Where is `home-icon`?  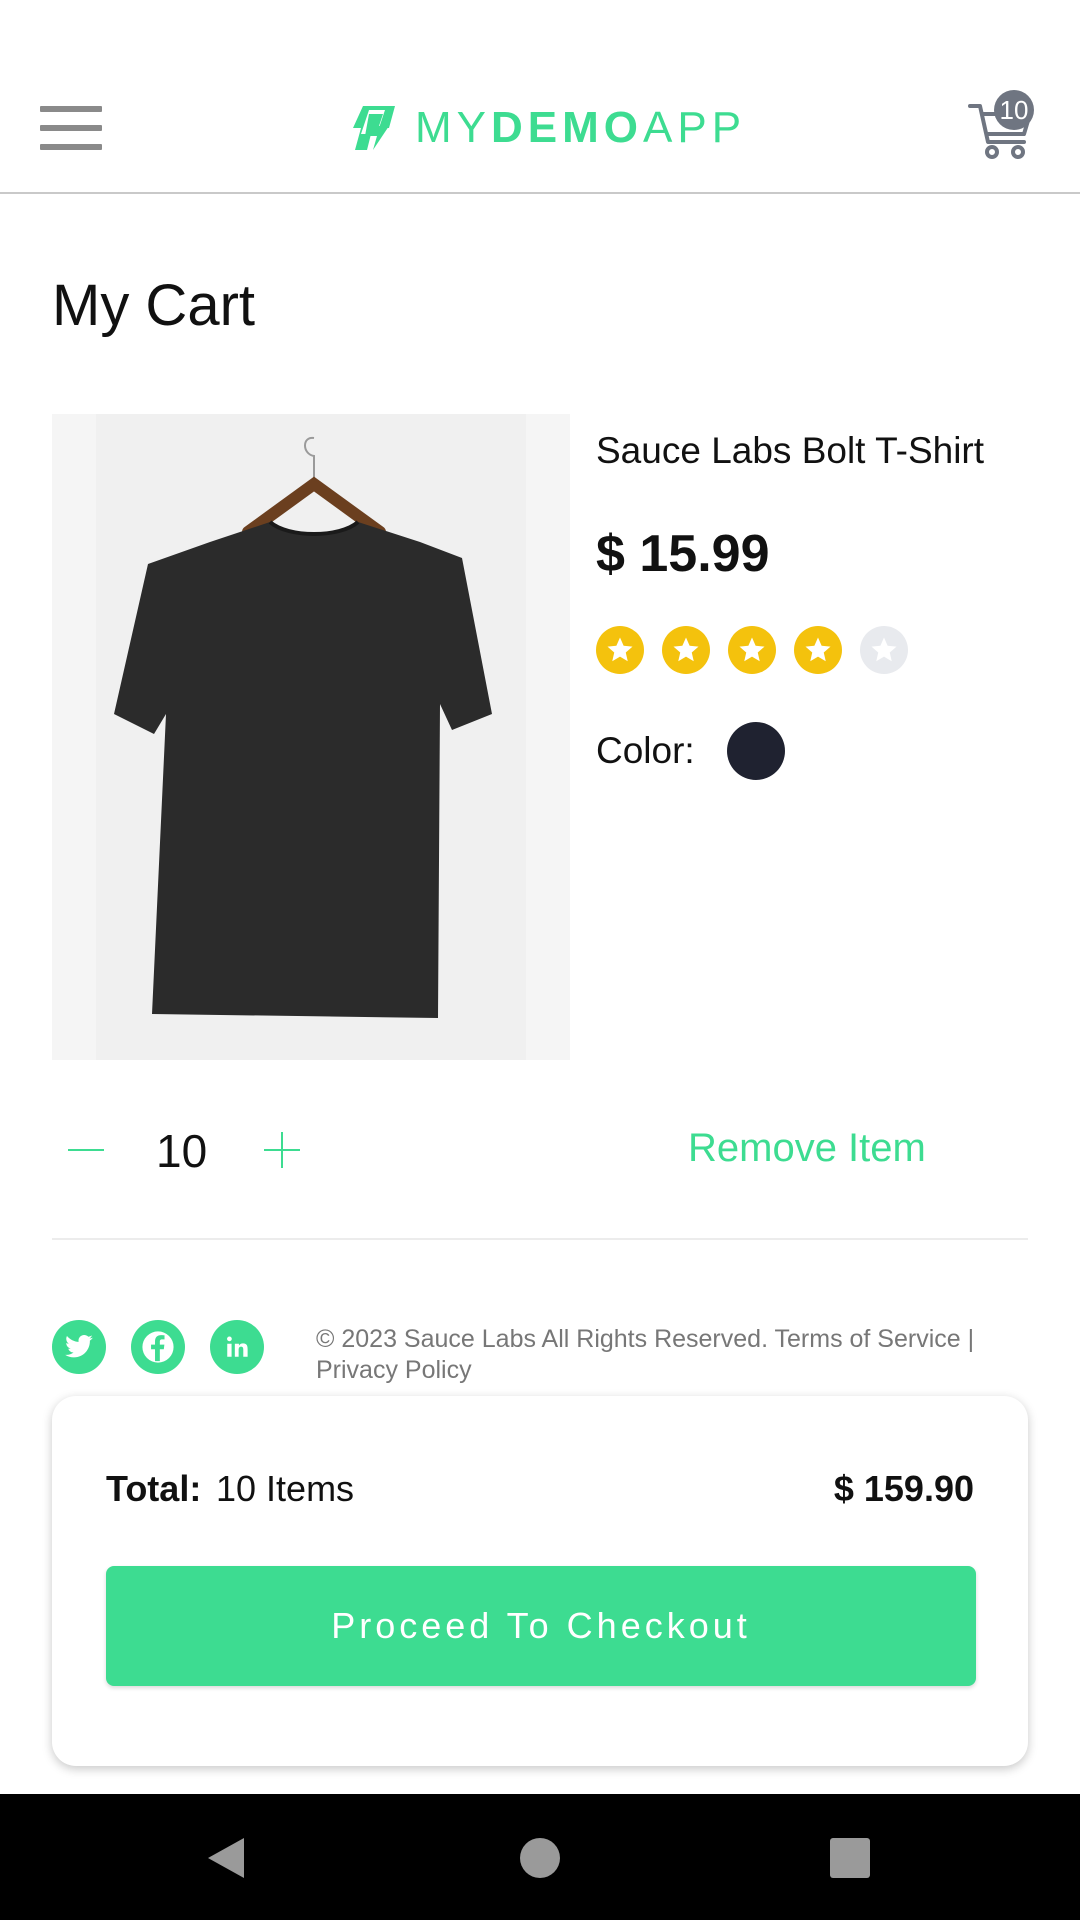
home-icon is located at coordinates (540, 1858).